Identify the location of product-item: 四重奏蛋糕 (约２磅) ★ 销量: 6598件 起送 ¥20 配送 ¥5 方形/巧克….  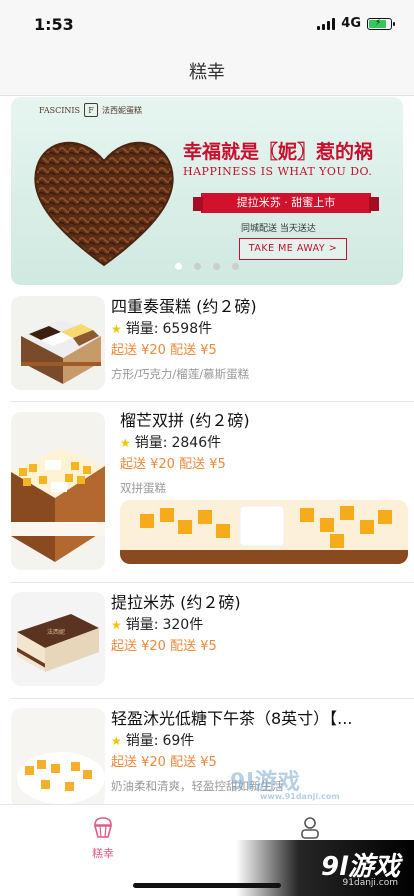
(207, 348).